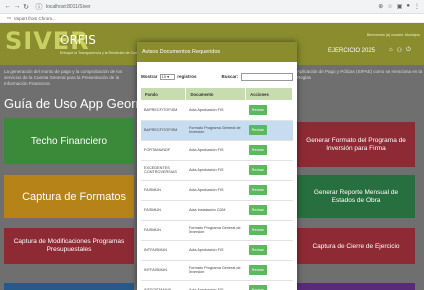 The width and height of the screenshot is (424, 290). I want to click on browser-toolbar: ← → ↻ ⓘ localhost:8011/Siver ⊕ ☆ ▣ ● ⋮, so click(212, 7).